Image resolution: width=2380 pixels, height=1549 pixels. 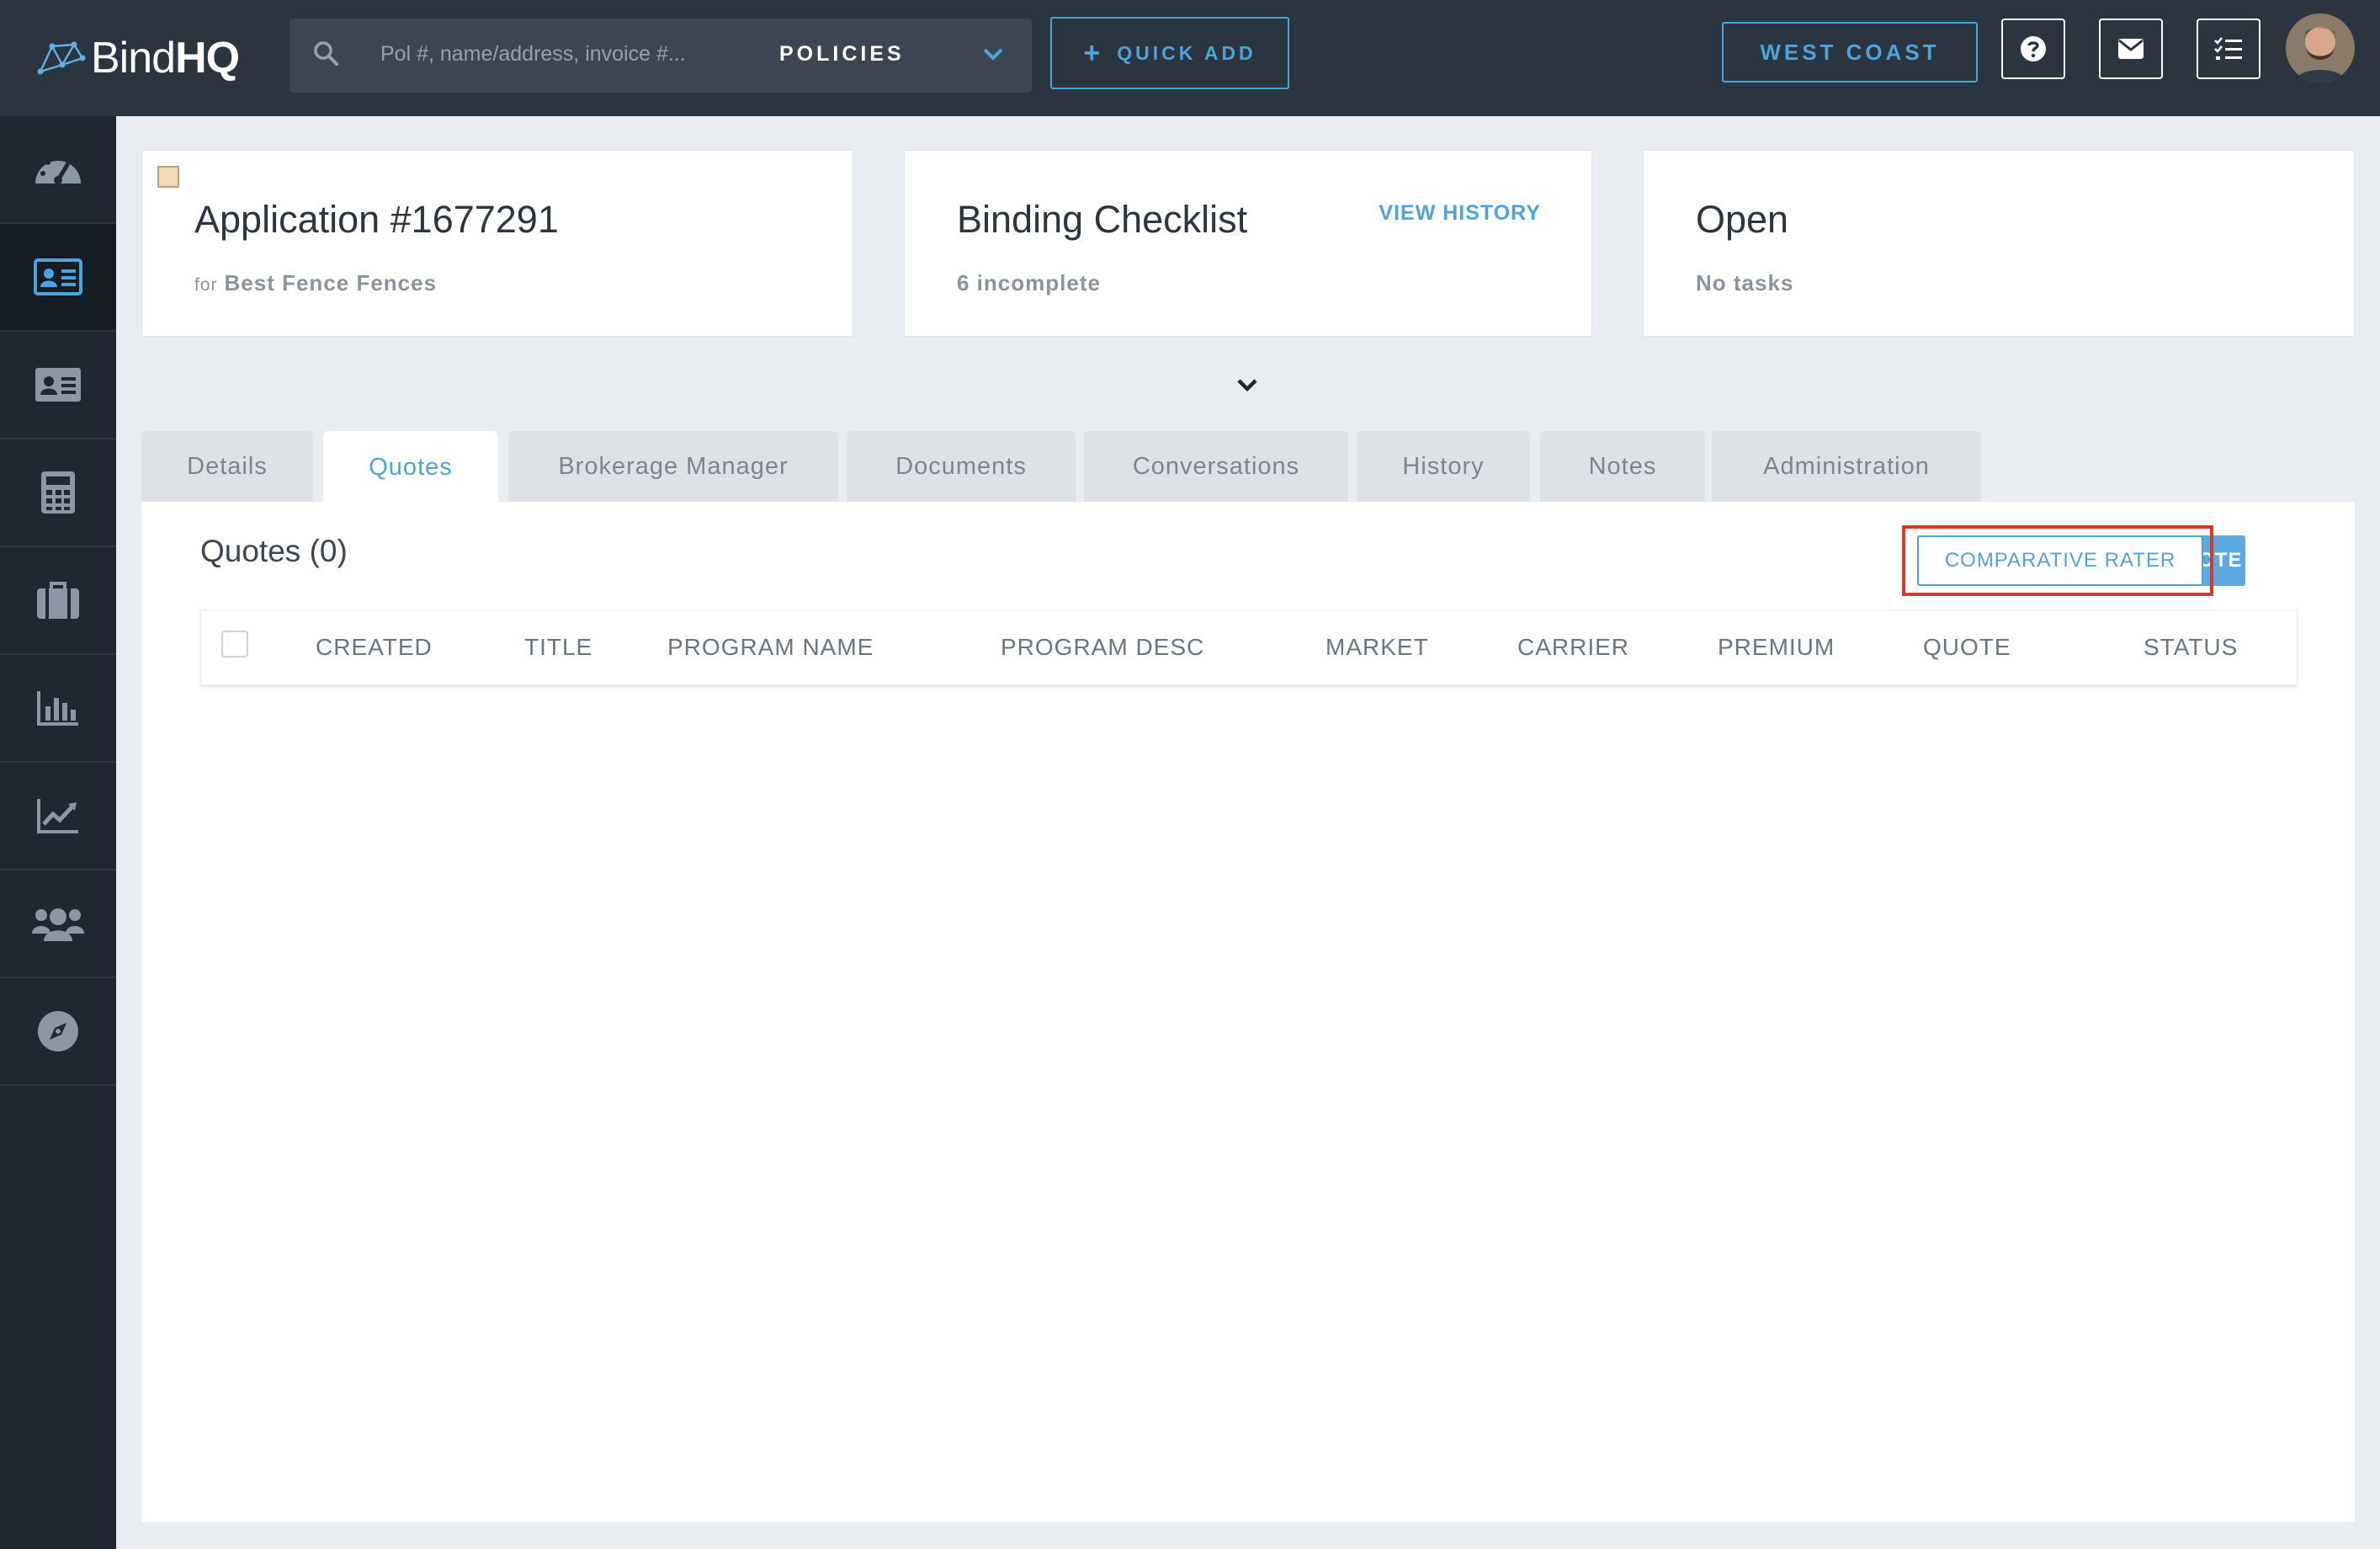 What do you see at coordinates (1102, 219) in the screenshot?
I see `binding-checklist-title: Binding Checklist` at bounding box center [1102, 219].